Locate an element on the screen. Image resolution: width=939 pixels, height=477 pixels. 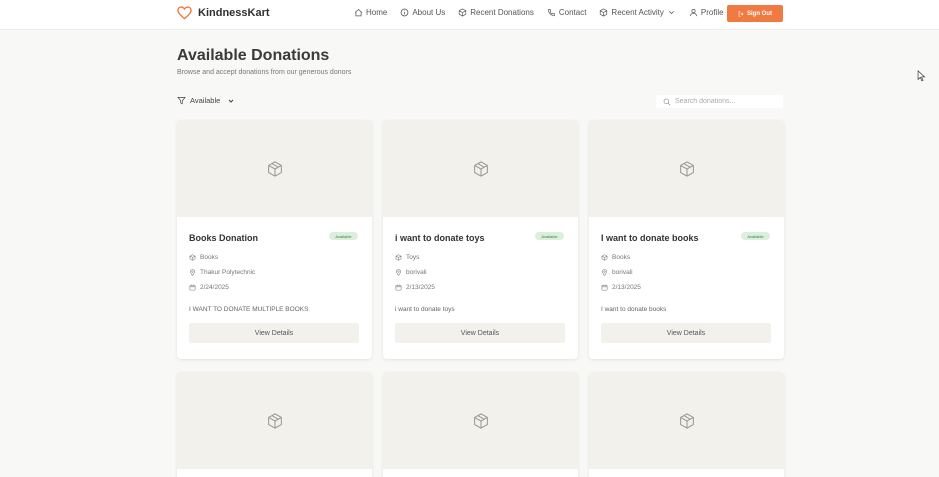
search-box is located at coordinates (719, 101).